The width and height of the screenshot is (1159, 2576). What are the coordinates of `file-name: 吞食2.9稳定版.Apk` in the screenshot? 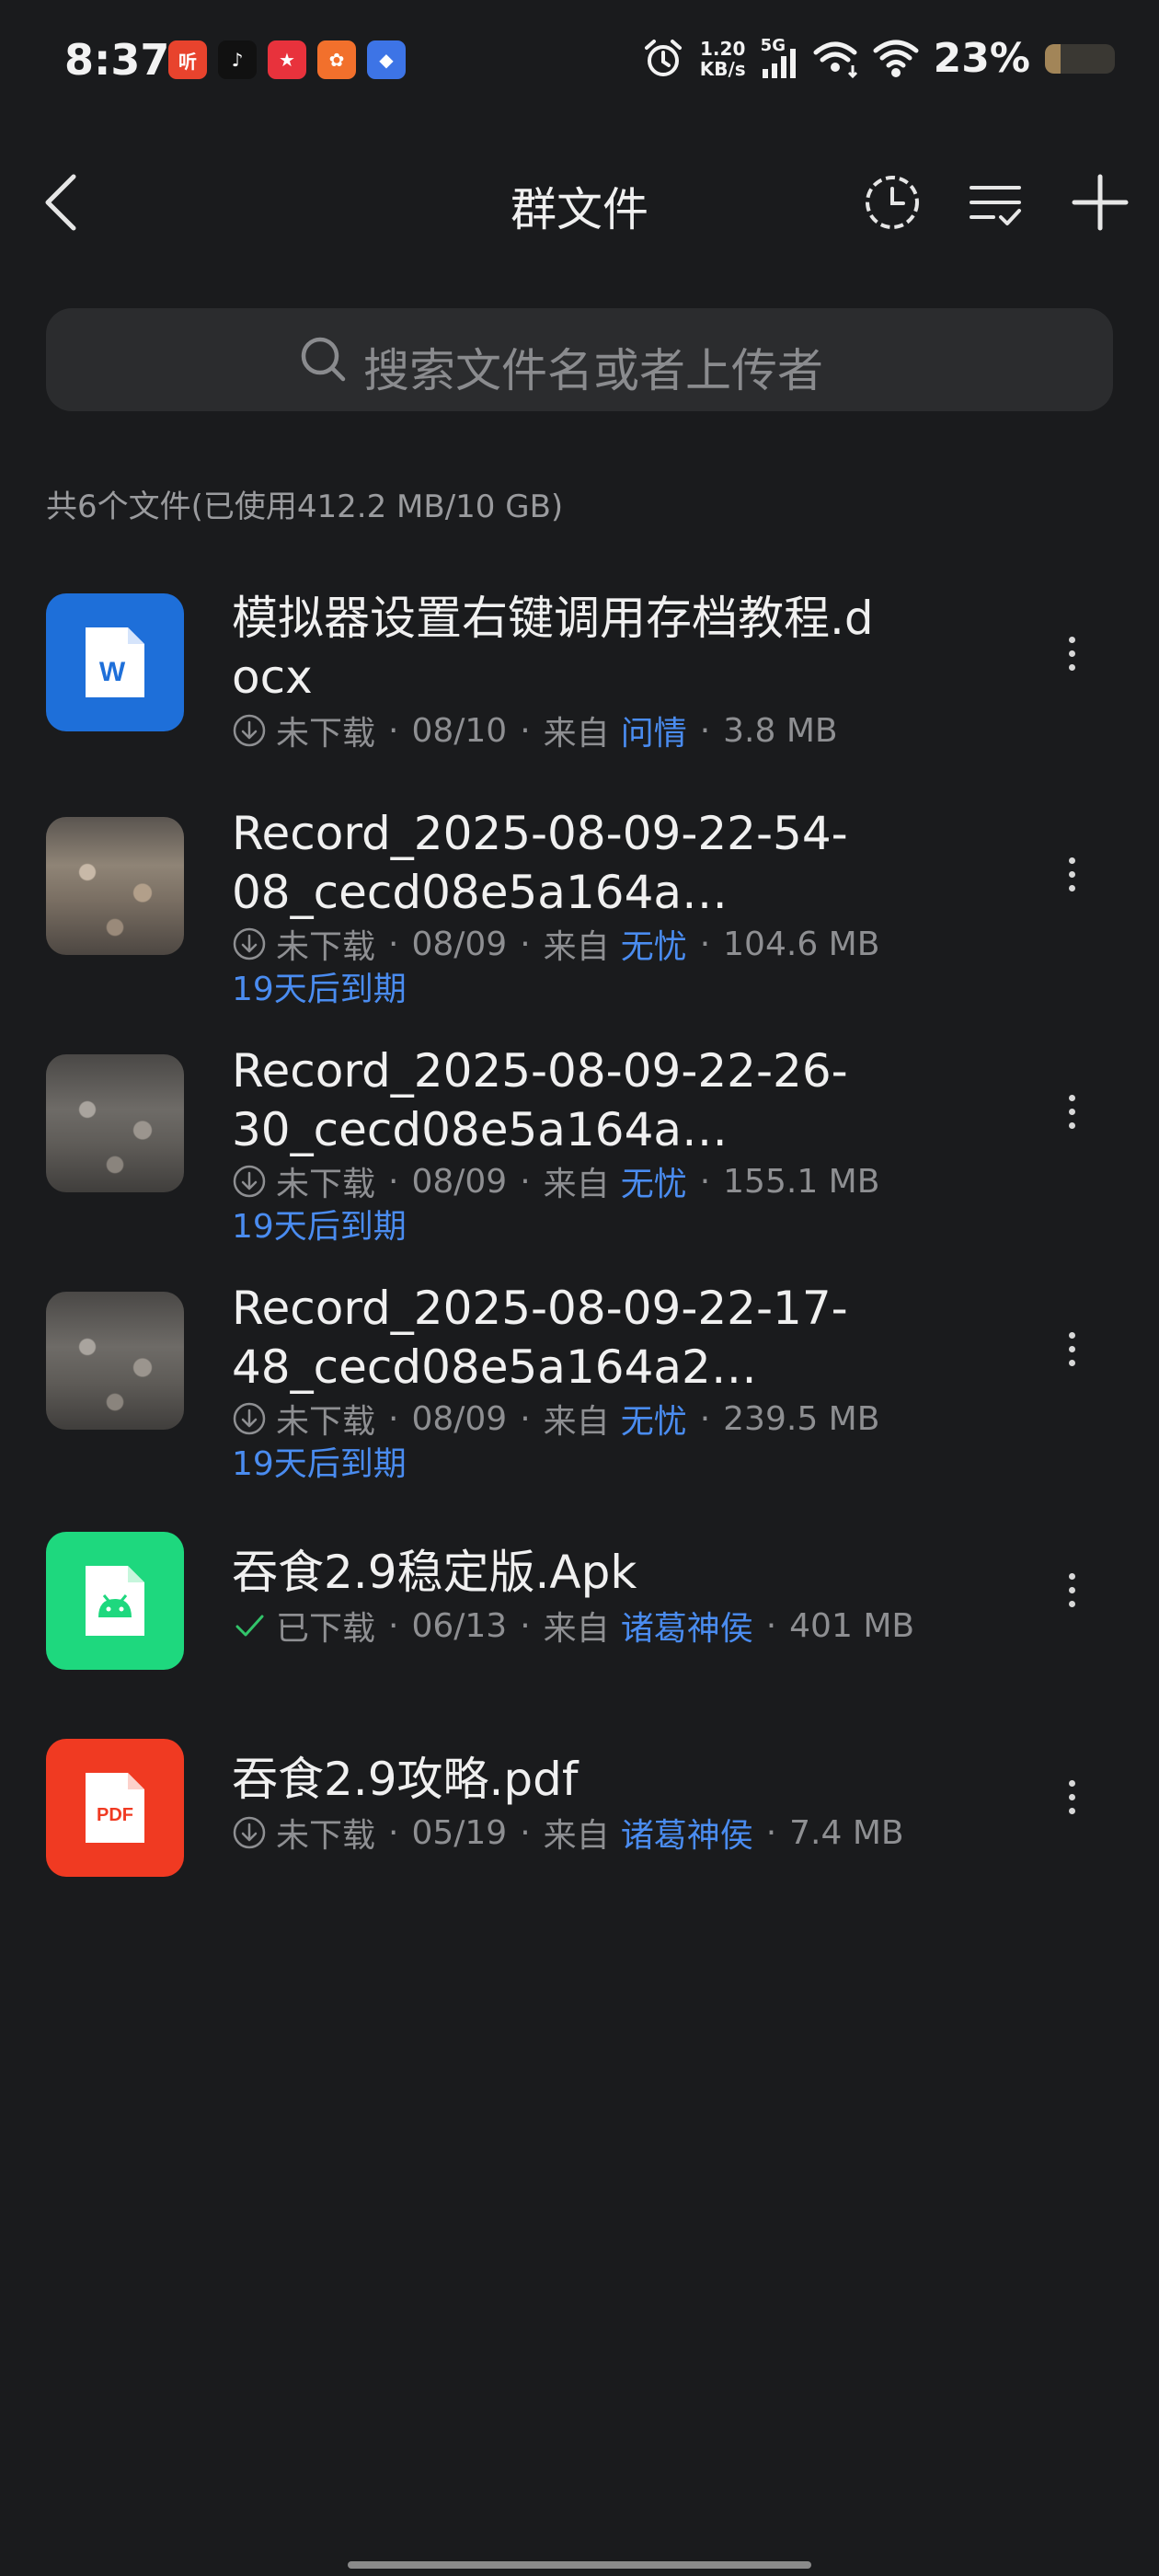 It's located at (434, 1572).